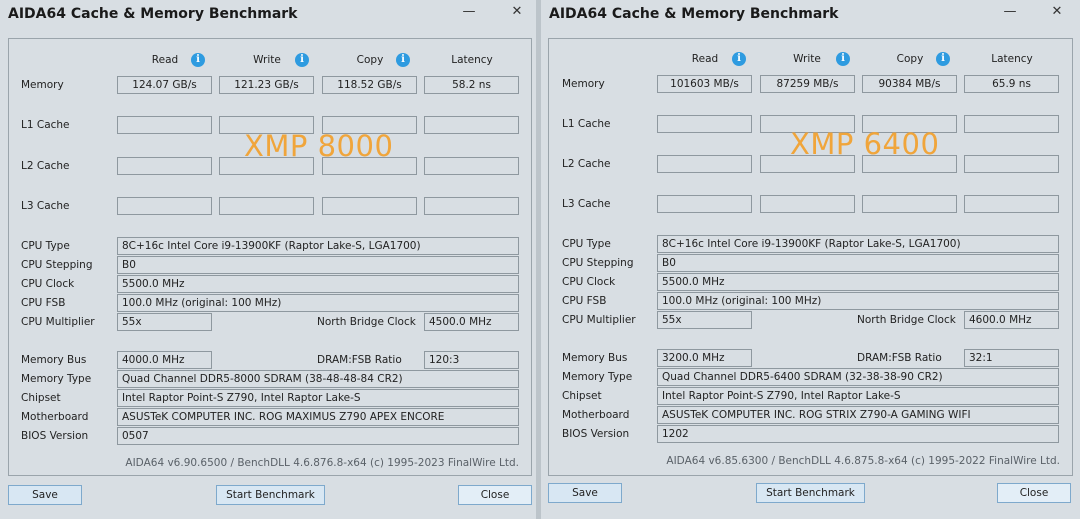 The height and width of the screenshot is (519, 1080). What do you see at coordinates (865, 144) in the screenshot?
I see `xmp-overlay-label: XMP 6400` at bounding box center [865, 144].